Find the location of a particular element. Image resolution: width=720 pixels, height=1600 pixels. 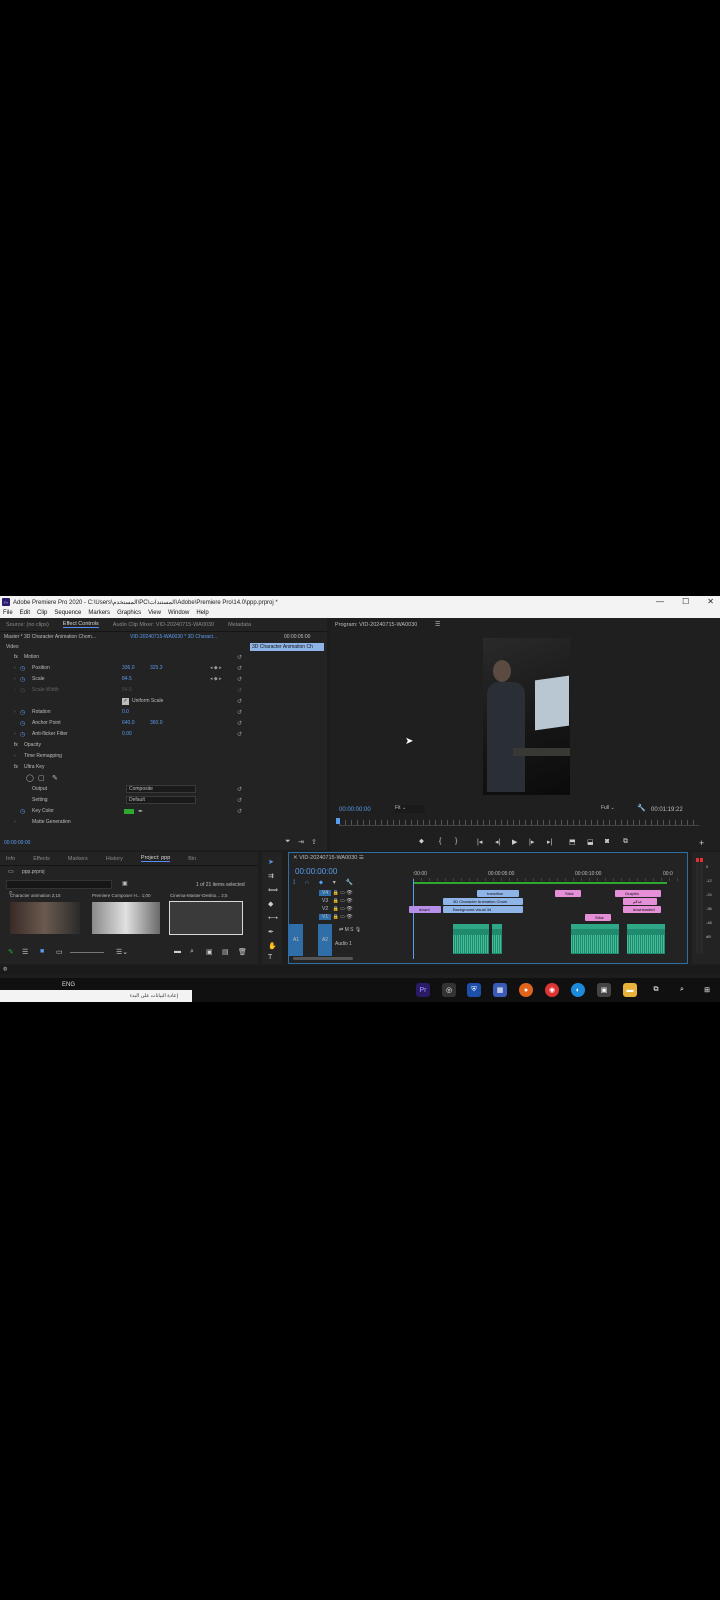

effect-row-motion: ⌄ fx Motion ↺ is located at coordinates (121, 657).